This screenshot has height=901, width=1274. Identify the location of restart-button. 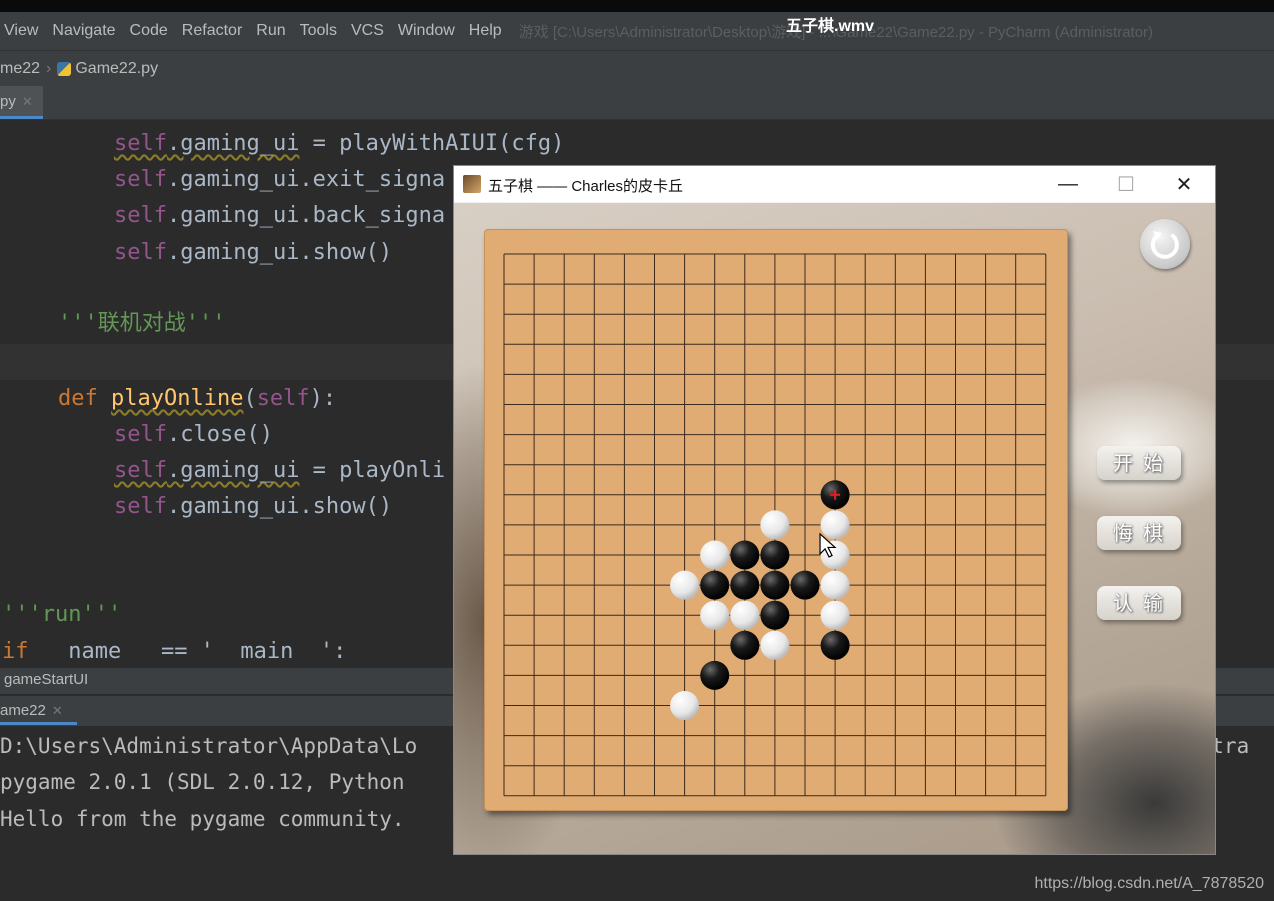
(1165, 244).